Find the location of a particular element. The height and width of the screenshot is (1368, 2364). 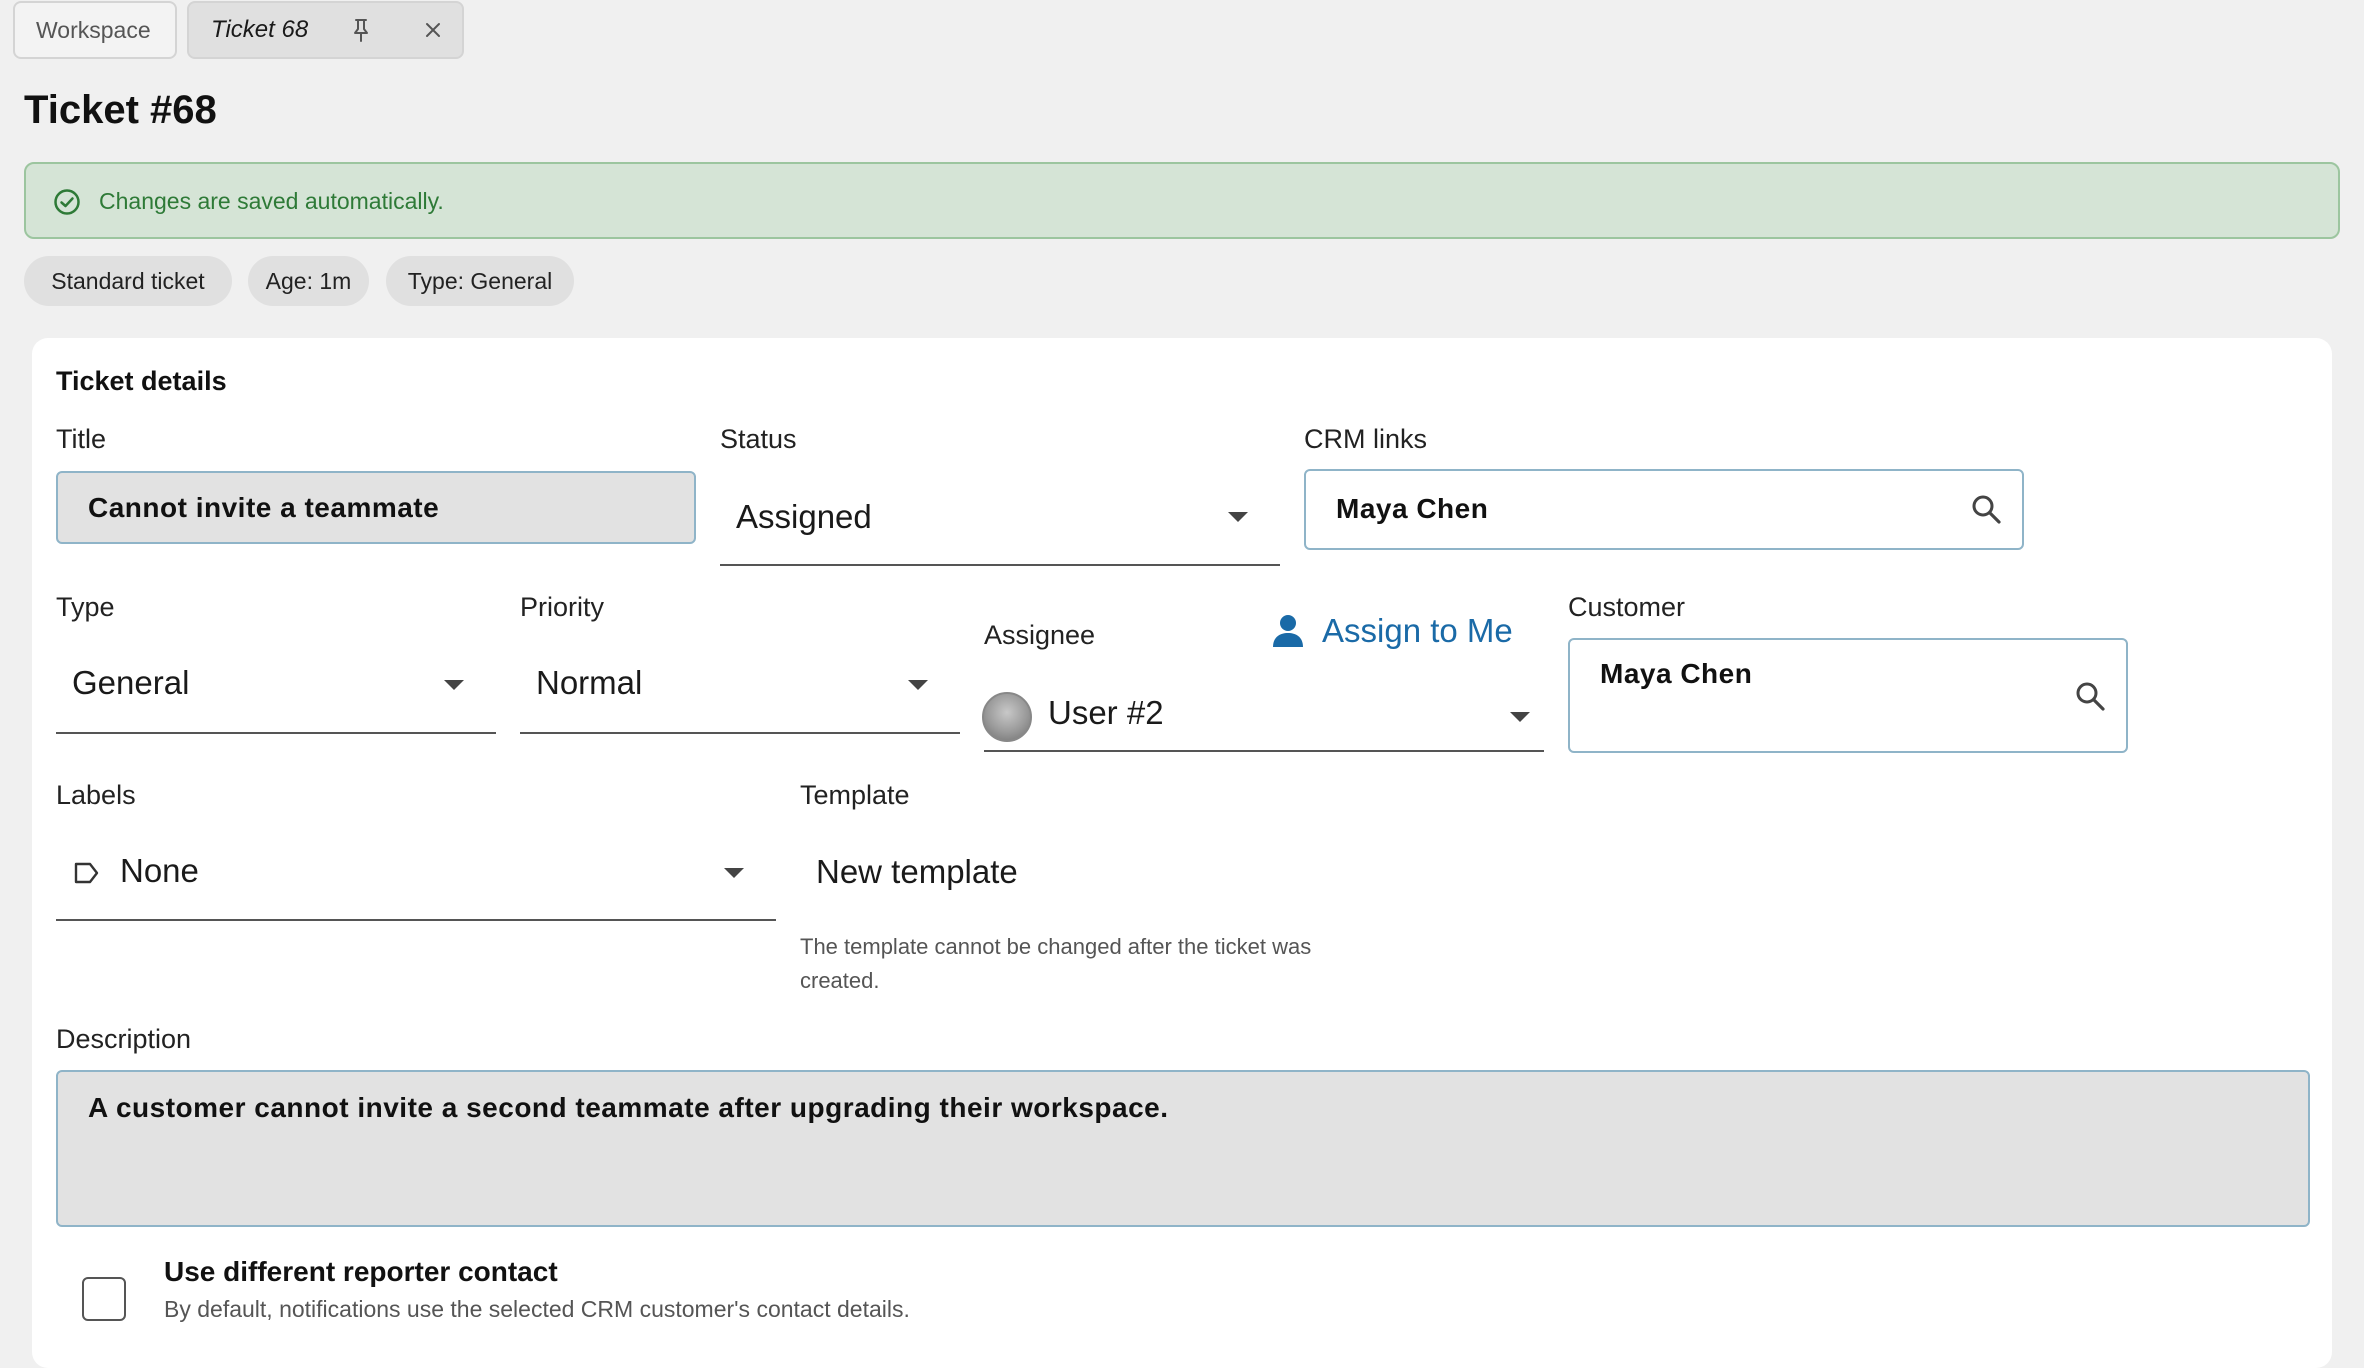

pin-icon is located at coordinates (361, 30).